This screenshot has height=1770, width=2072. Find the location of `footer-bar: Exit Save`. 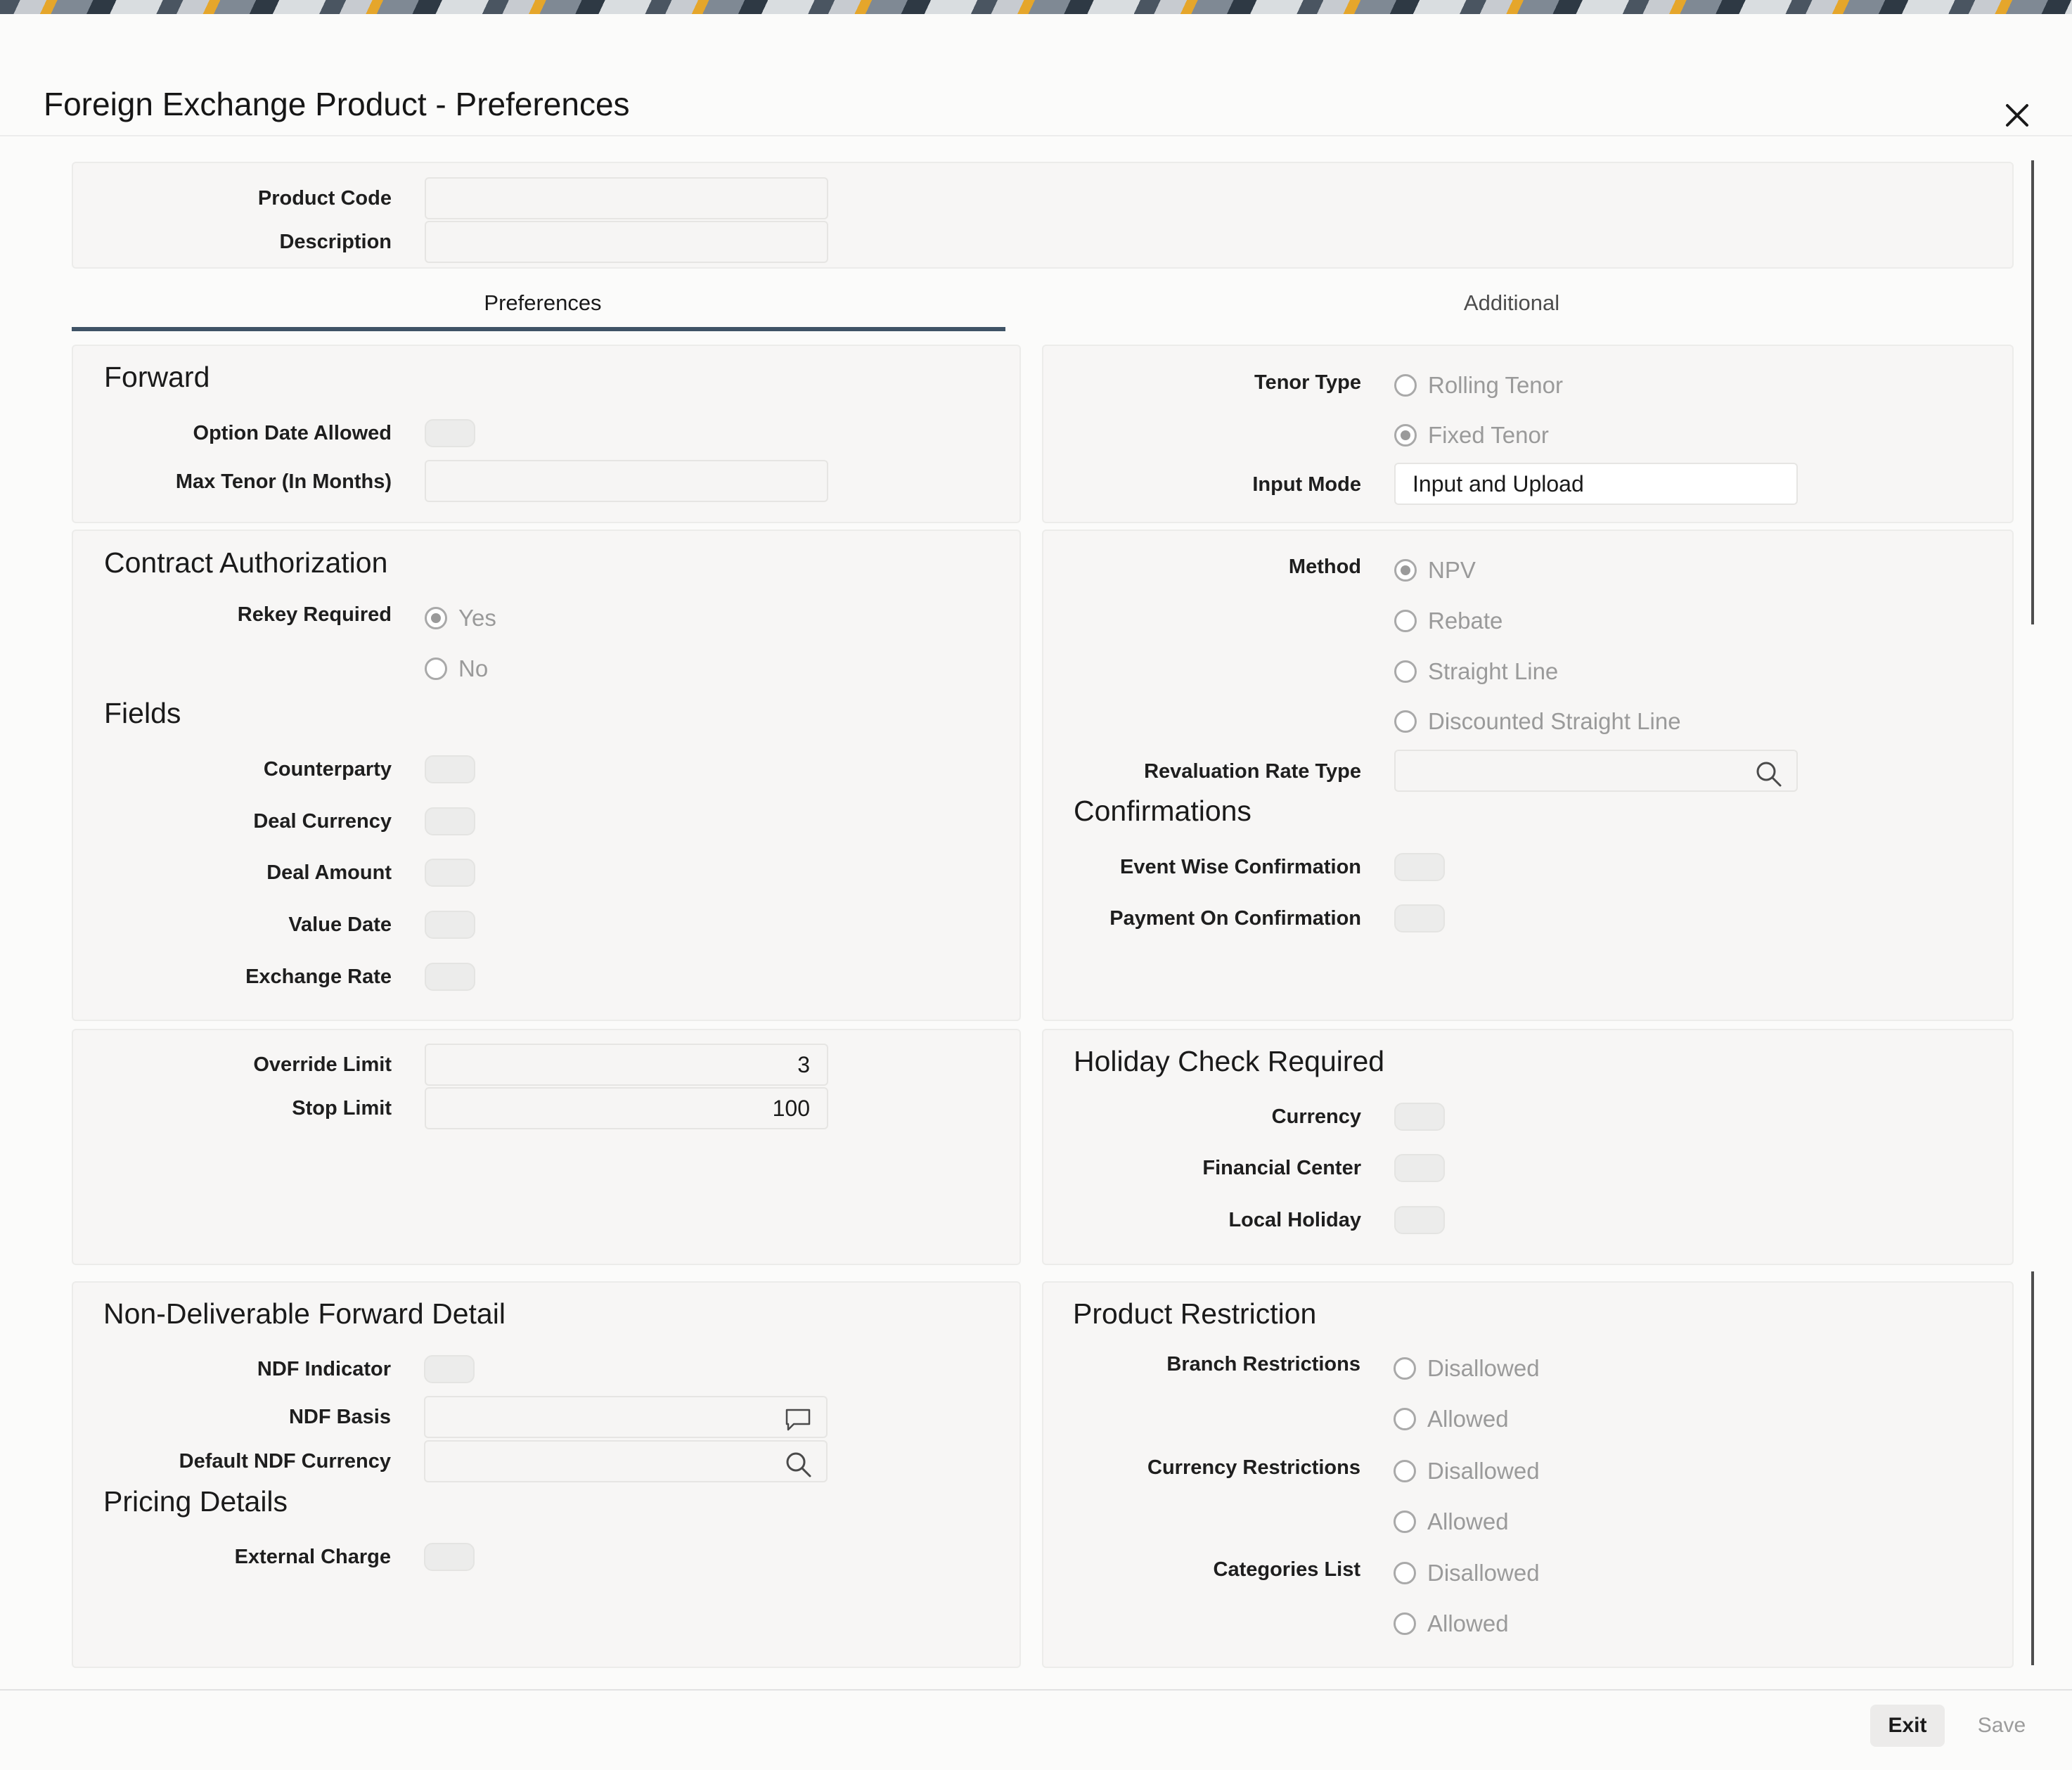

footer-bar: Exit Save is located at coordinates (1036, 1729).